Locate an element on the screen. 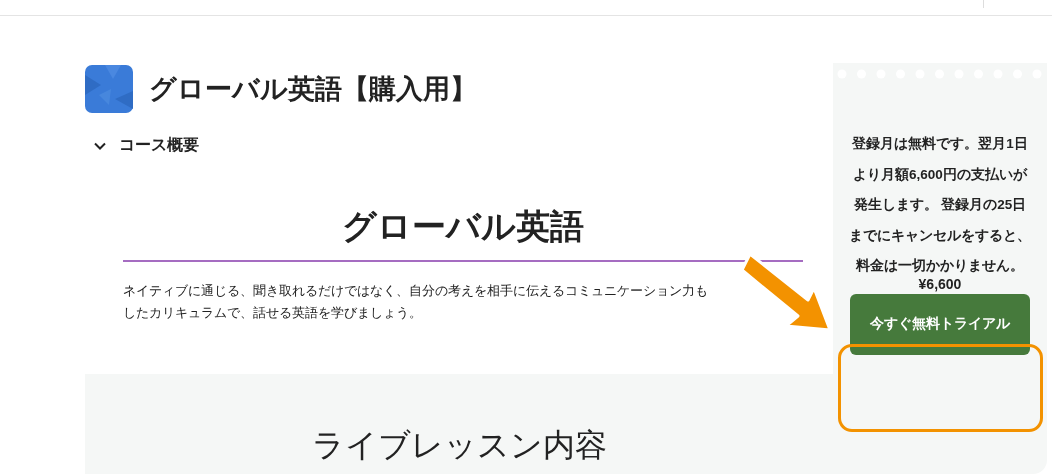 The width and height of the screenshot is (1052, 474). trial-button: 今すぐ無料トライアル is located at coordinates (940, 324).